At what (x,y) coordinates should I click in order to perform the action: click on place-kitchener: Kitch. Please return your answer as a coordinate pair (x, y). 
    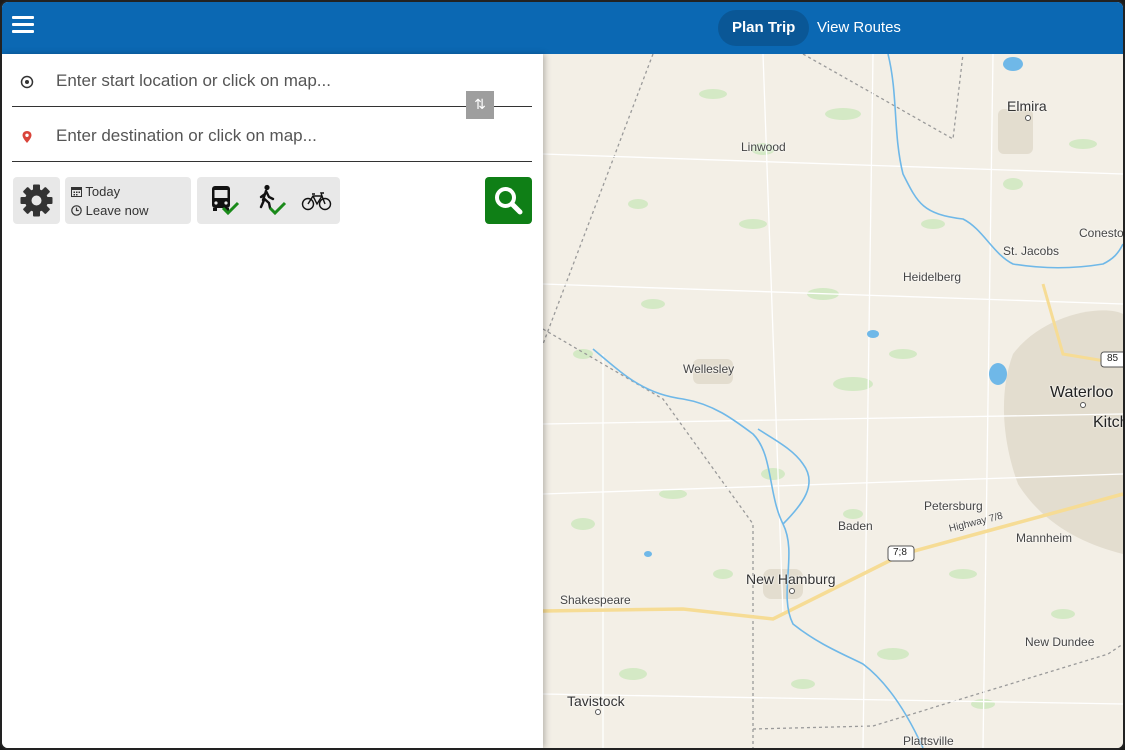
    Looking at the image, I should click on (1108, 422).